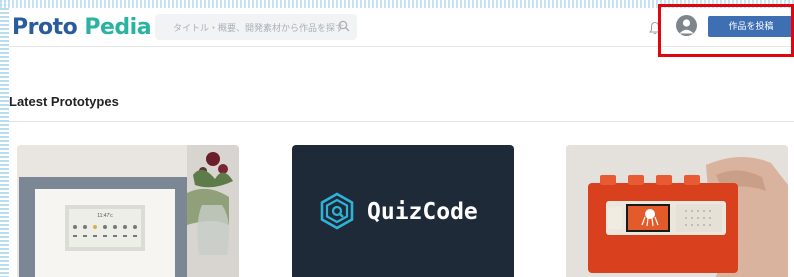 This screenshot has width=794, height=277. I want to click on quizcode-logo-text: QuizCode, so click(422, 212).